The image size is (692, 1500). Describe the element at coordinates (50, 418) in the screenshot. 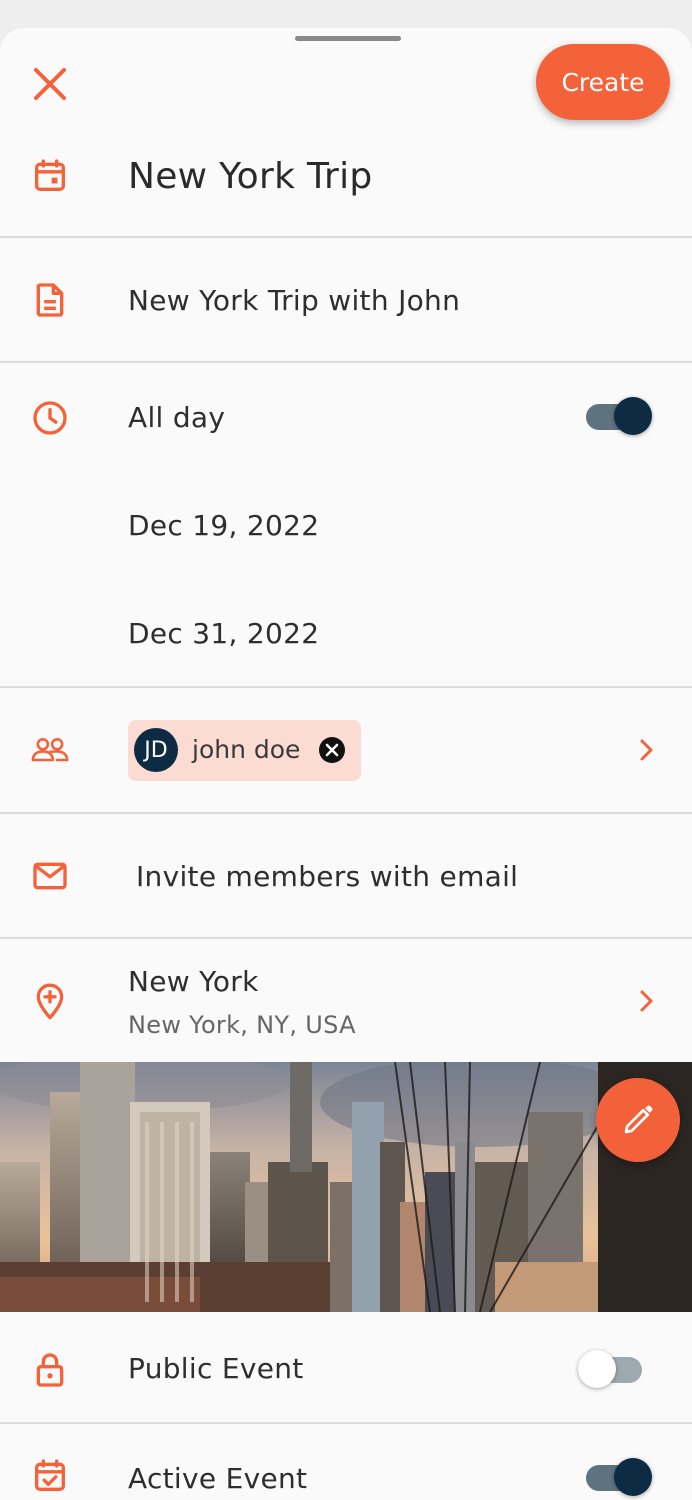

I see `clock-icon` at that location.